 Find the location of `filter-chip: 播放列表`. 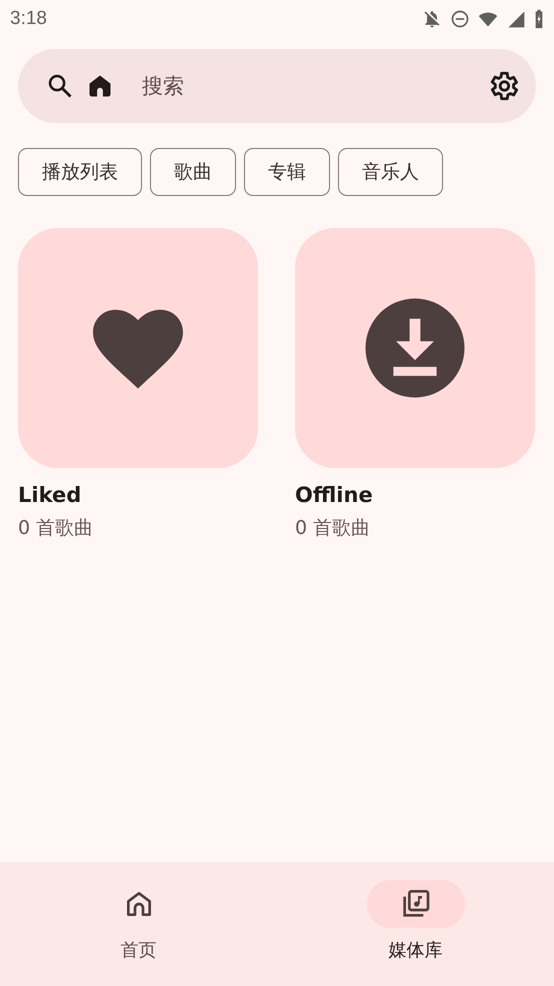

filter-chip: 播放列表 is located at coordinates (80, 172).